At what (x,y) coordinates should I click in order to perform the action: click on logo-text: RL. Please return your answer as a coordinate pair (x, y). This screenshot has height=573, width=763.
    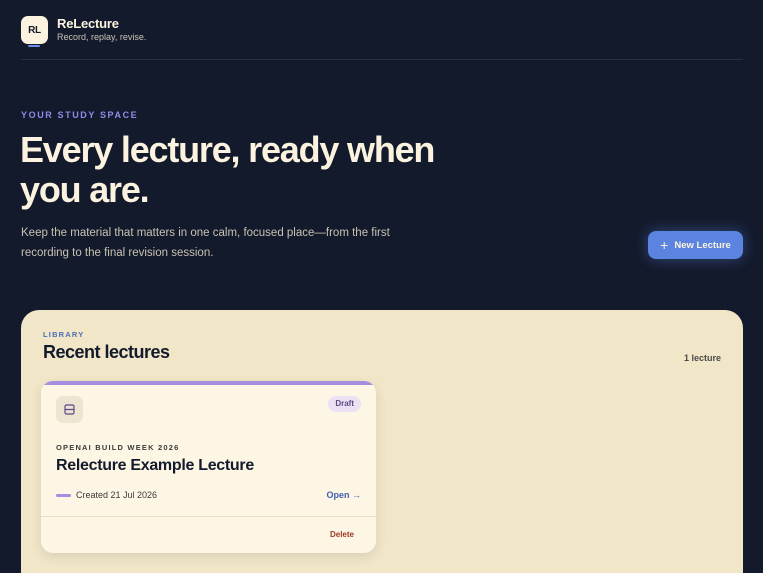
    Looking at the image, I should click on (34, 30).